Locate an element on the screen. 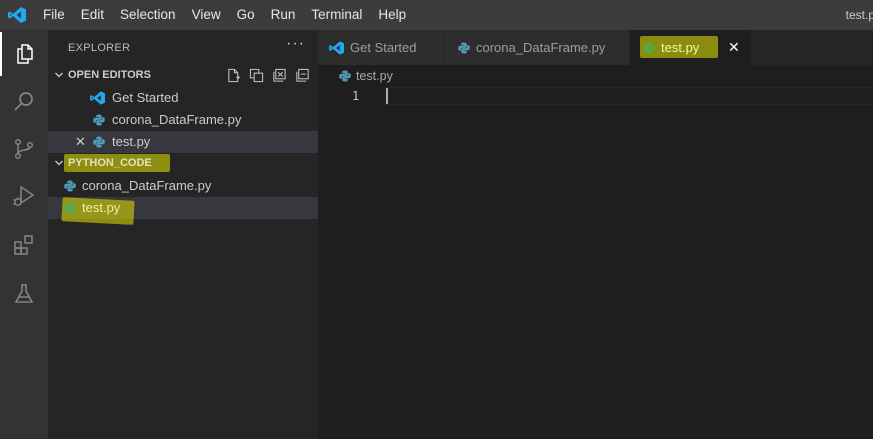  breadcrumb: test.py is located at coordinates (595, 76).